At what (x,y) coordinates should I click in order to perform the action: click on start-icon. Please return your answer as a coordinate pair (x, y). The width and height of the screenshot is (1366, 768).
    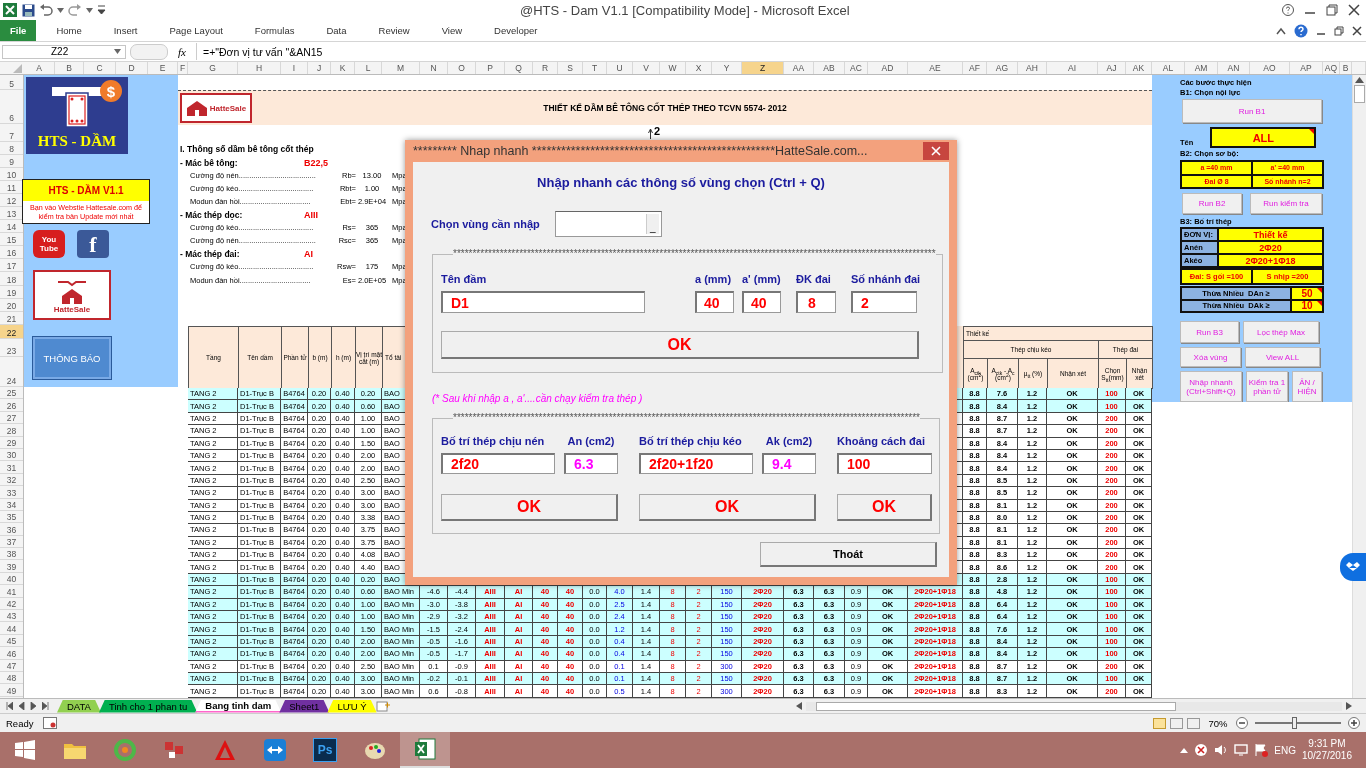
    Looking at the image, I should click on (25, 750).